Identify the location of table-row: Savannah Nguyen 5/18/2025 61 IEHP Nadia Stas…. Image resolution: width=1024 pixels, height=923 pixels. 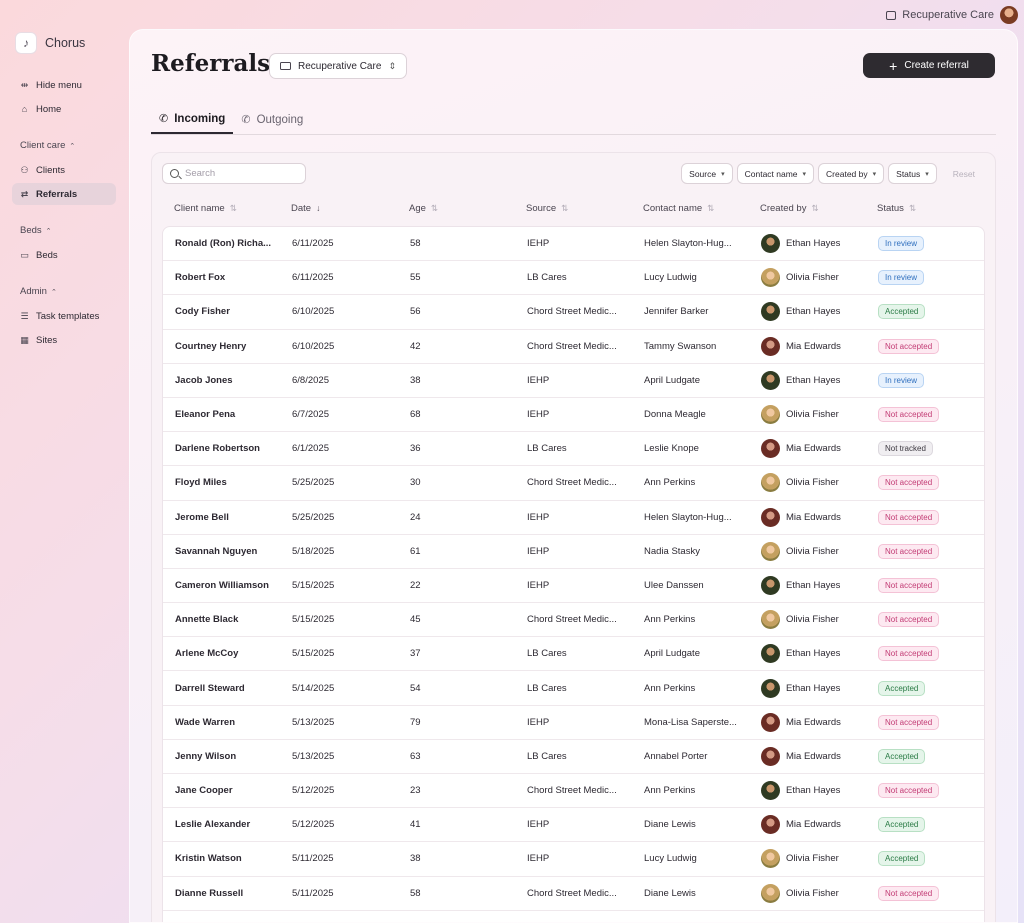
(573, 552).